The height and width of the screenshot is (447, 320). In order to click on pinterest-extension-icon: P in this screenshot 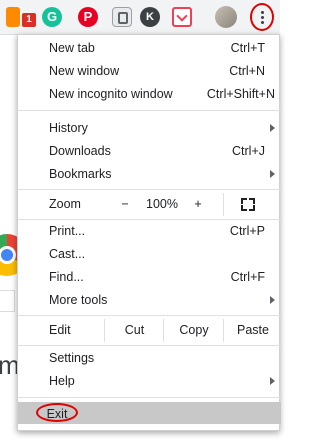, I will do `click(88, 17)`.